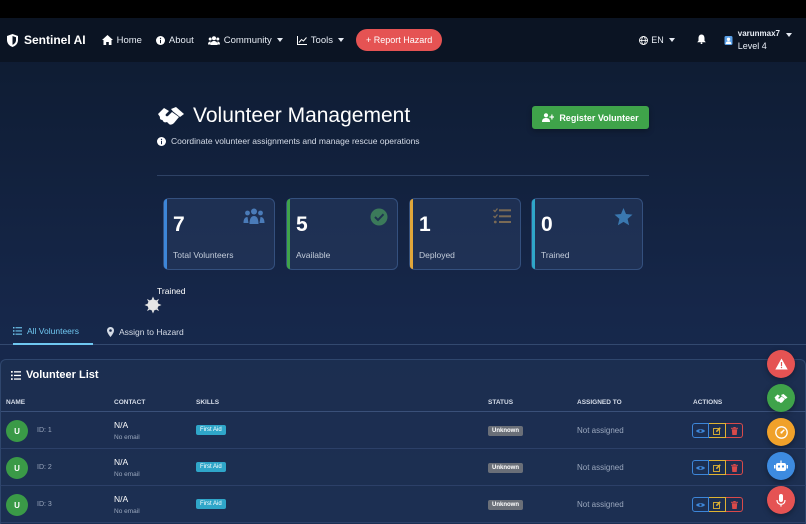 This screenshot has width=806, height=524. I want to click on top-bezel, so click(403, 9).